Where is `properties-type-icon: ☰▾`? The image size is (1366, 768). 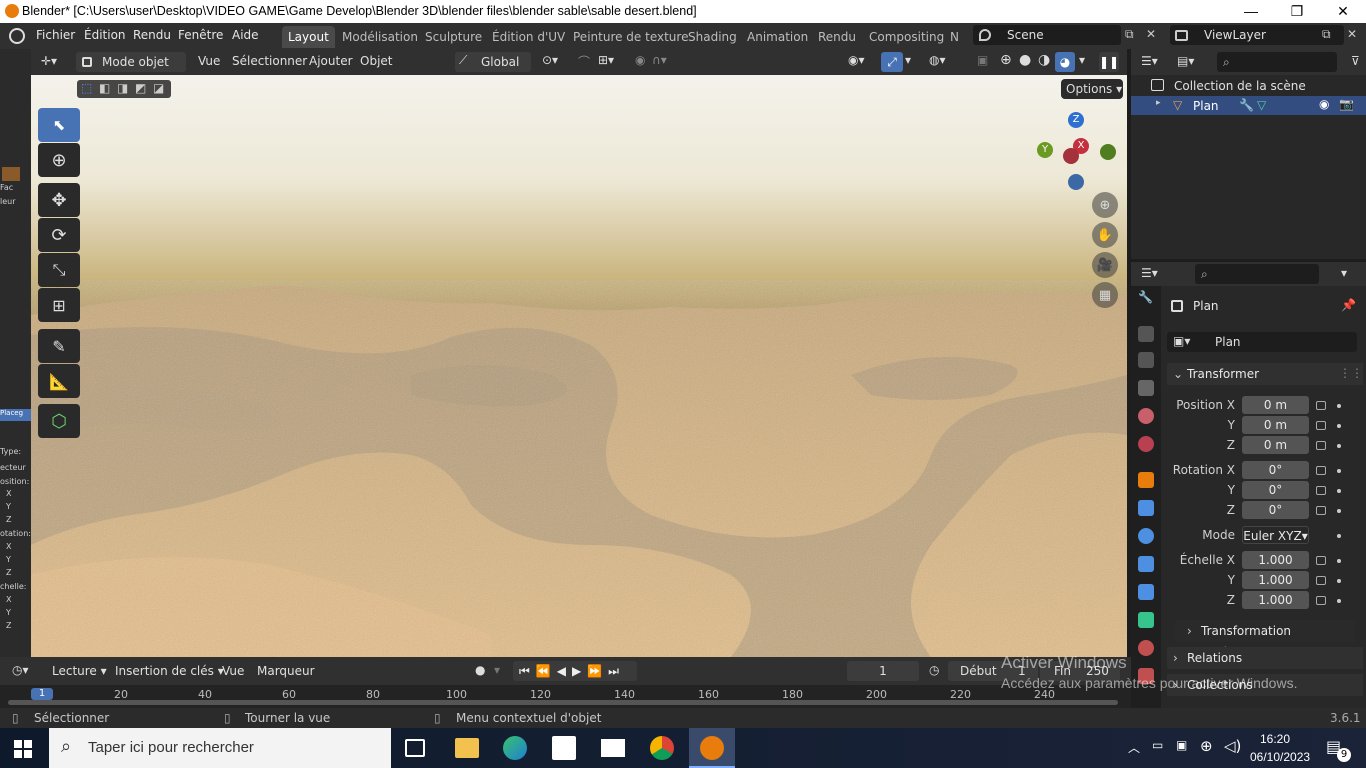
properties-type-icon: ☰▾ is located at coordinates (1149, 273).